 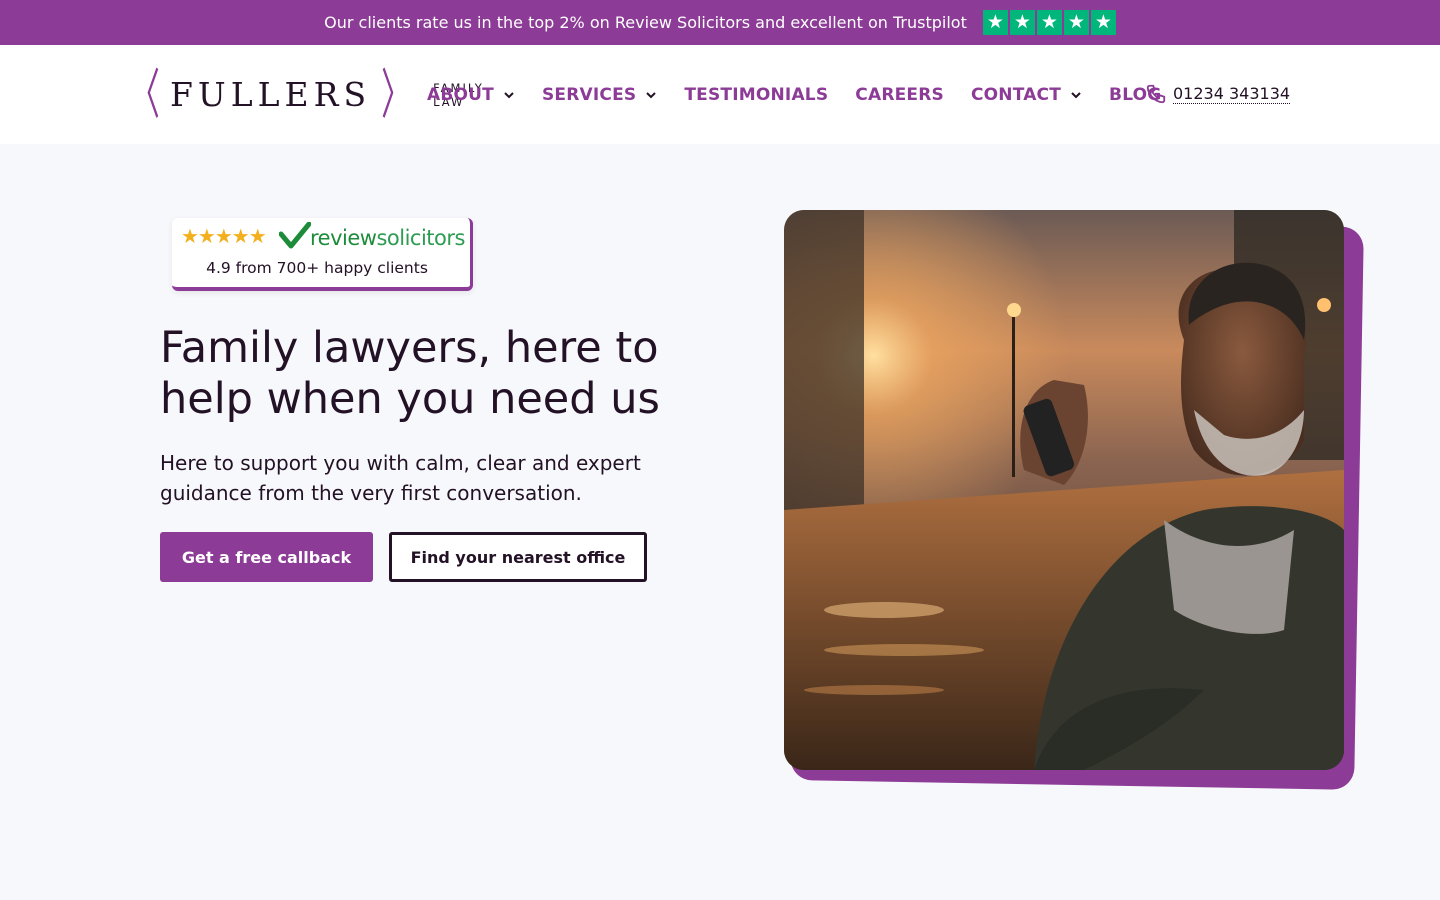 What do you see at coordinates (266, 557) in the screenshot?
I see `free-callback-button: Get a free callback` at bounding box center [266, 557].